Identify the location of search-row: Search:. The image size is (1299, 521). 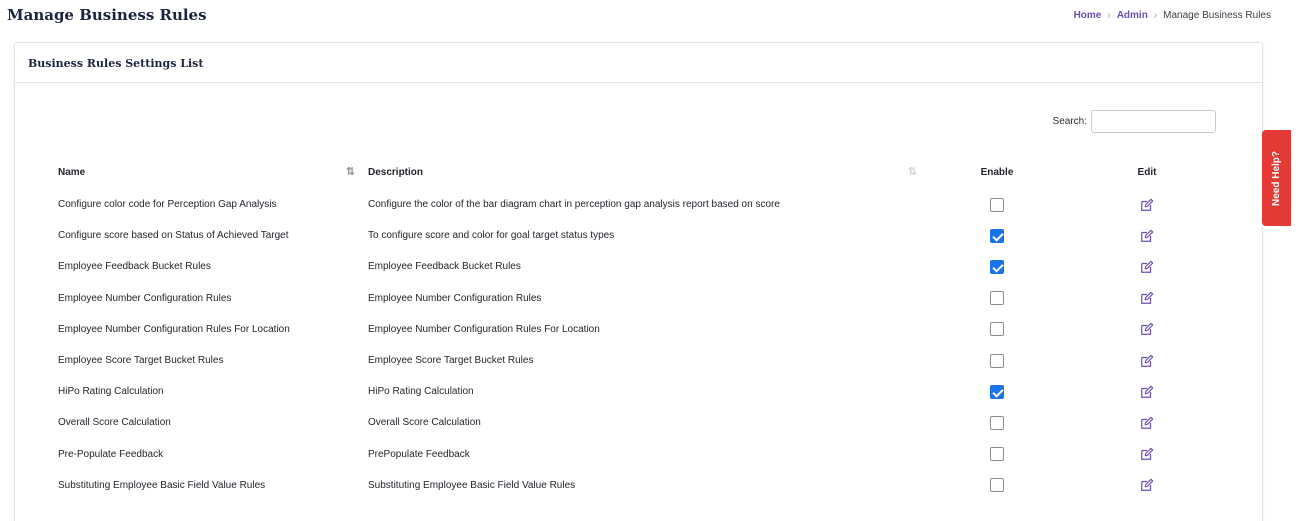
(1134, 121).